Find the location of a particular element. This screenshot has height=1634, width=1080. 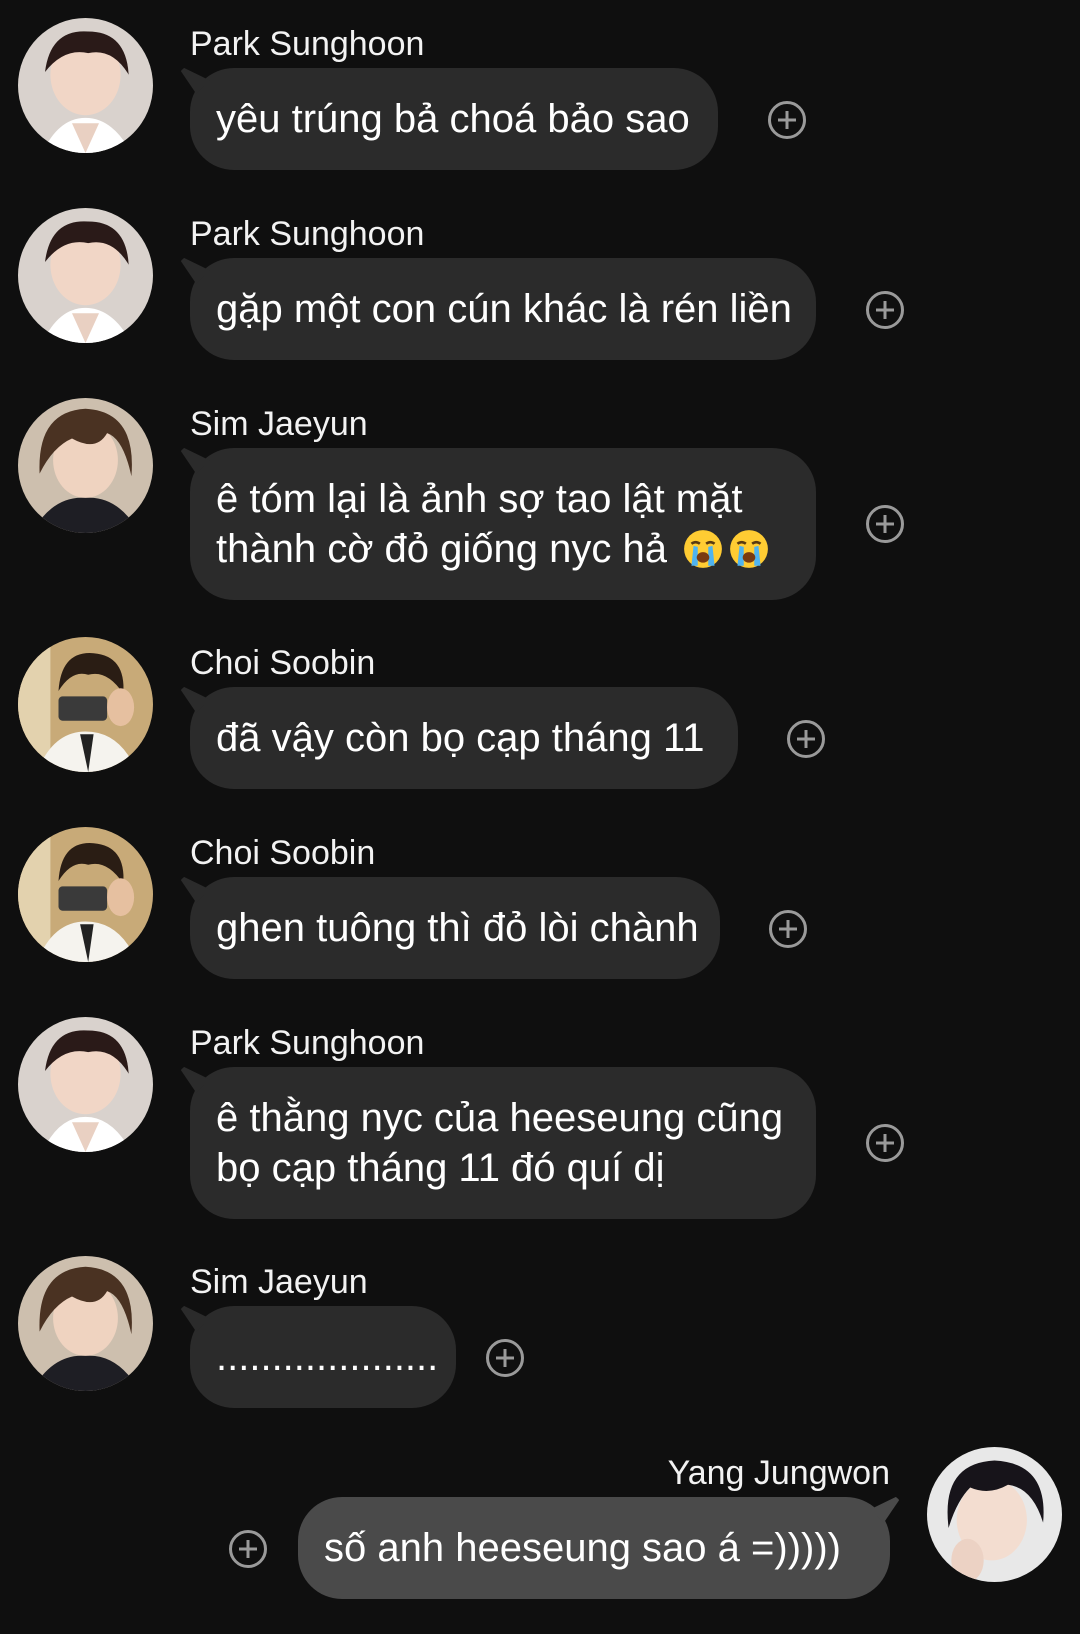

message-text-line-2: thành cờ đỏ giống nyc hả is located at coordinates (503, 549).